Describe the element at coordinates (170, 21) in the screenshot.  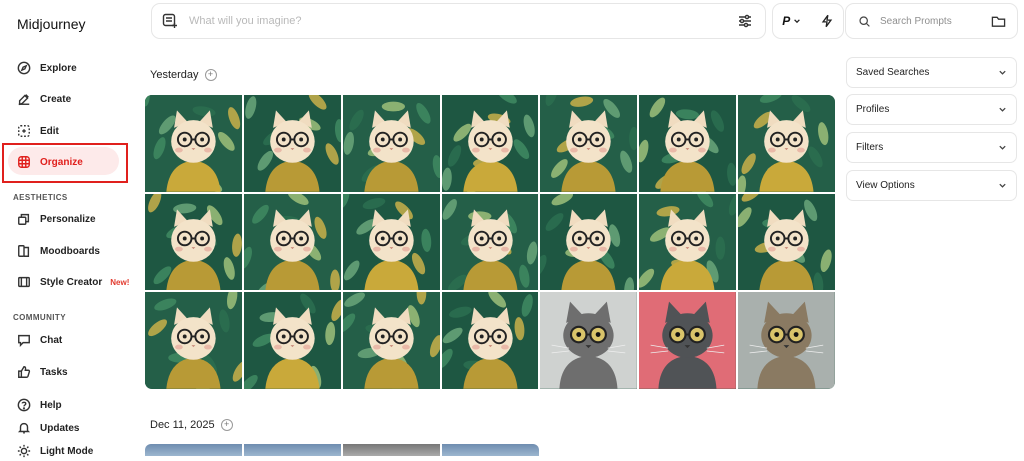
I see `add-image-icon` at that location.